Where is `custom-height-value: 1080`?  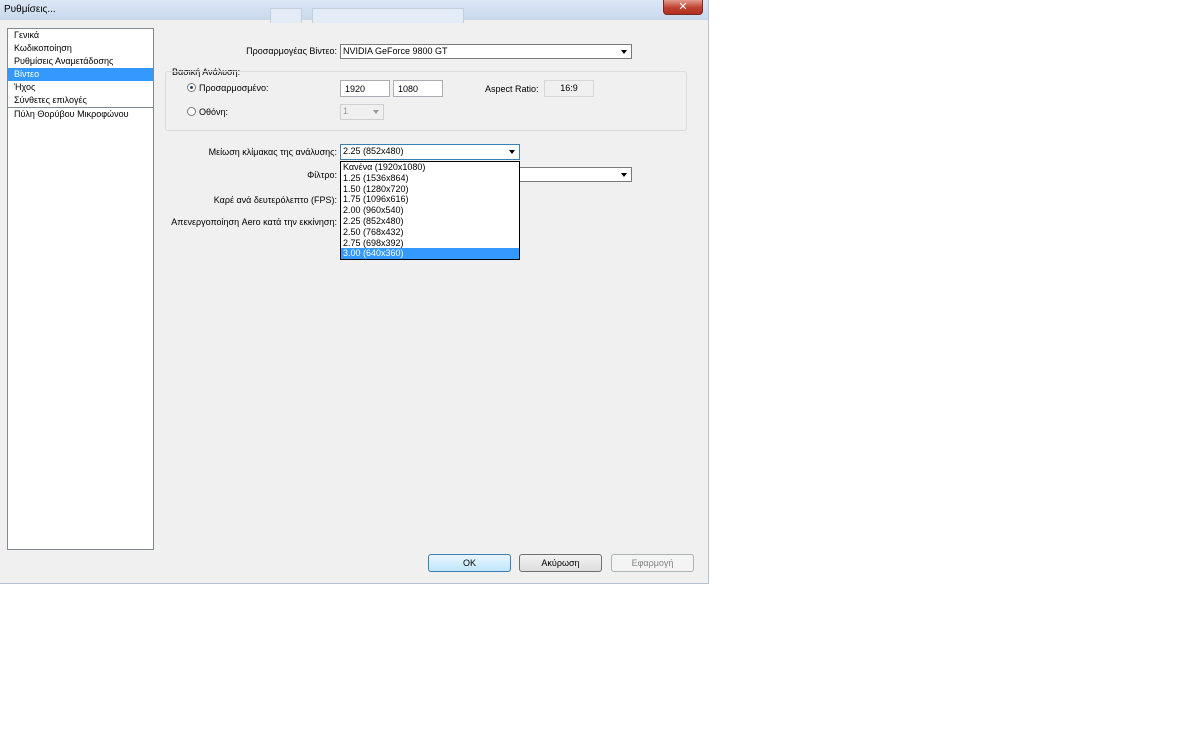 custom-height-value: 1080 is located at coordinates (408, 89).